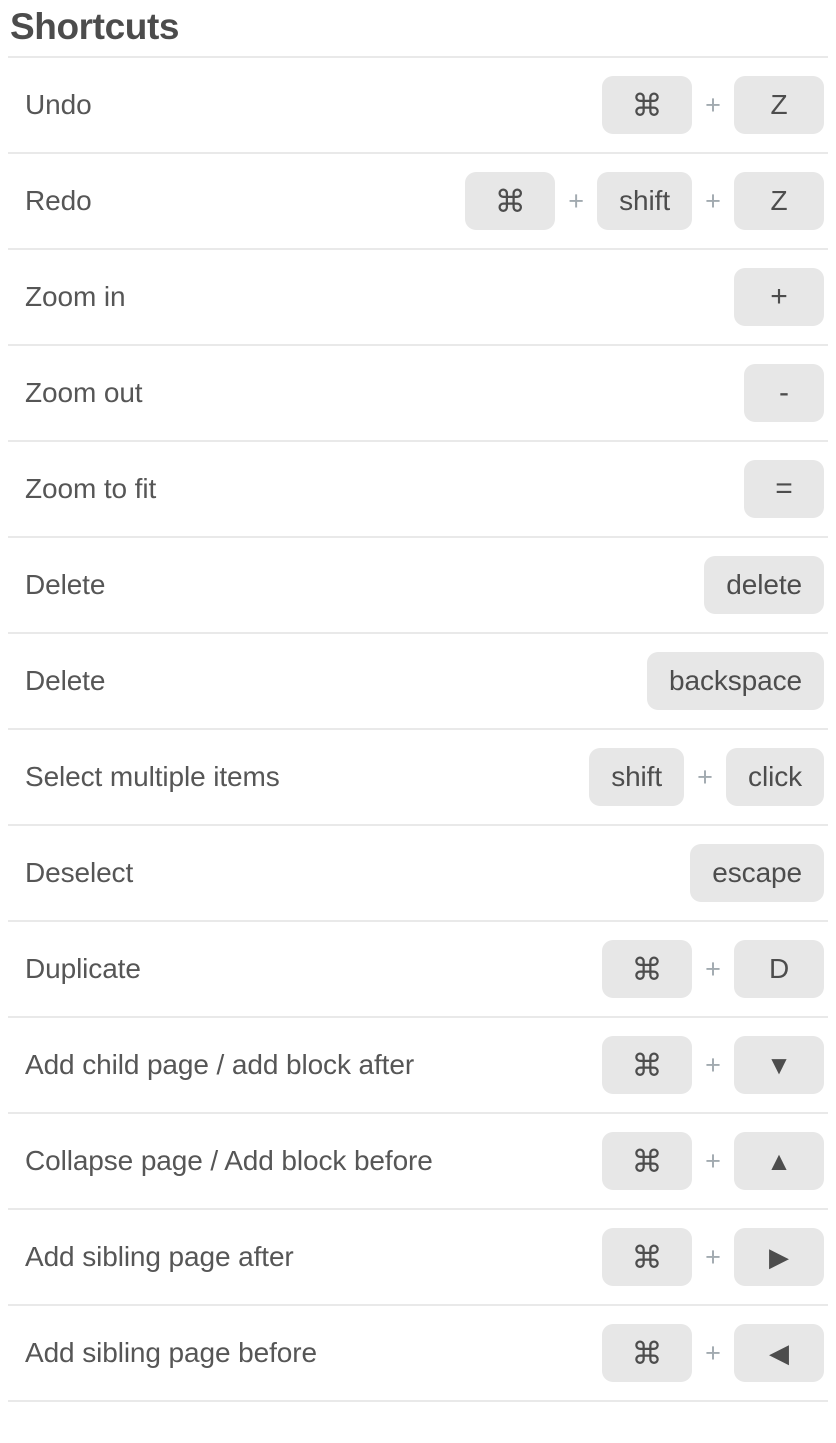 Image resolution: width=836 pixels, height=1443 pixels. Describe the element at coordinates (779, 969) in the screenshot. I see `keycap: D` at that location.